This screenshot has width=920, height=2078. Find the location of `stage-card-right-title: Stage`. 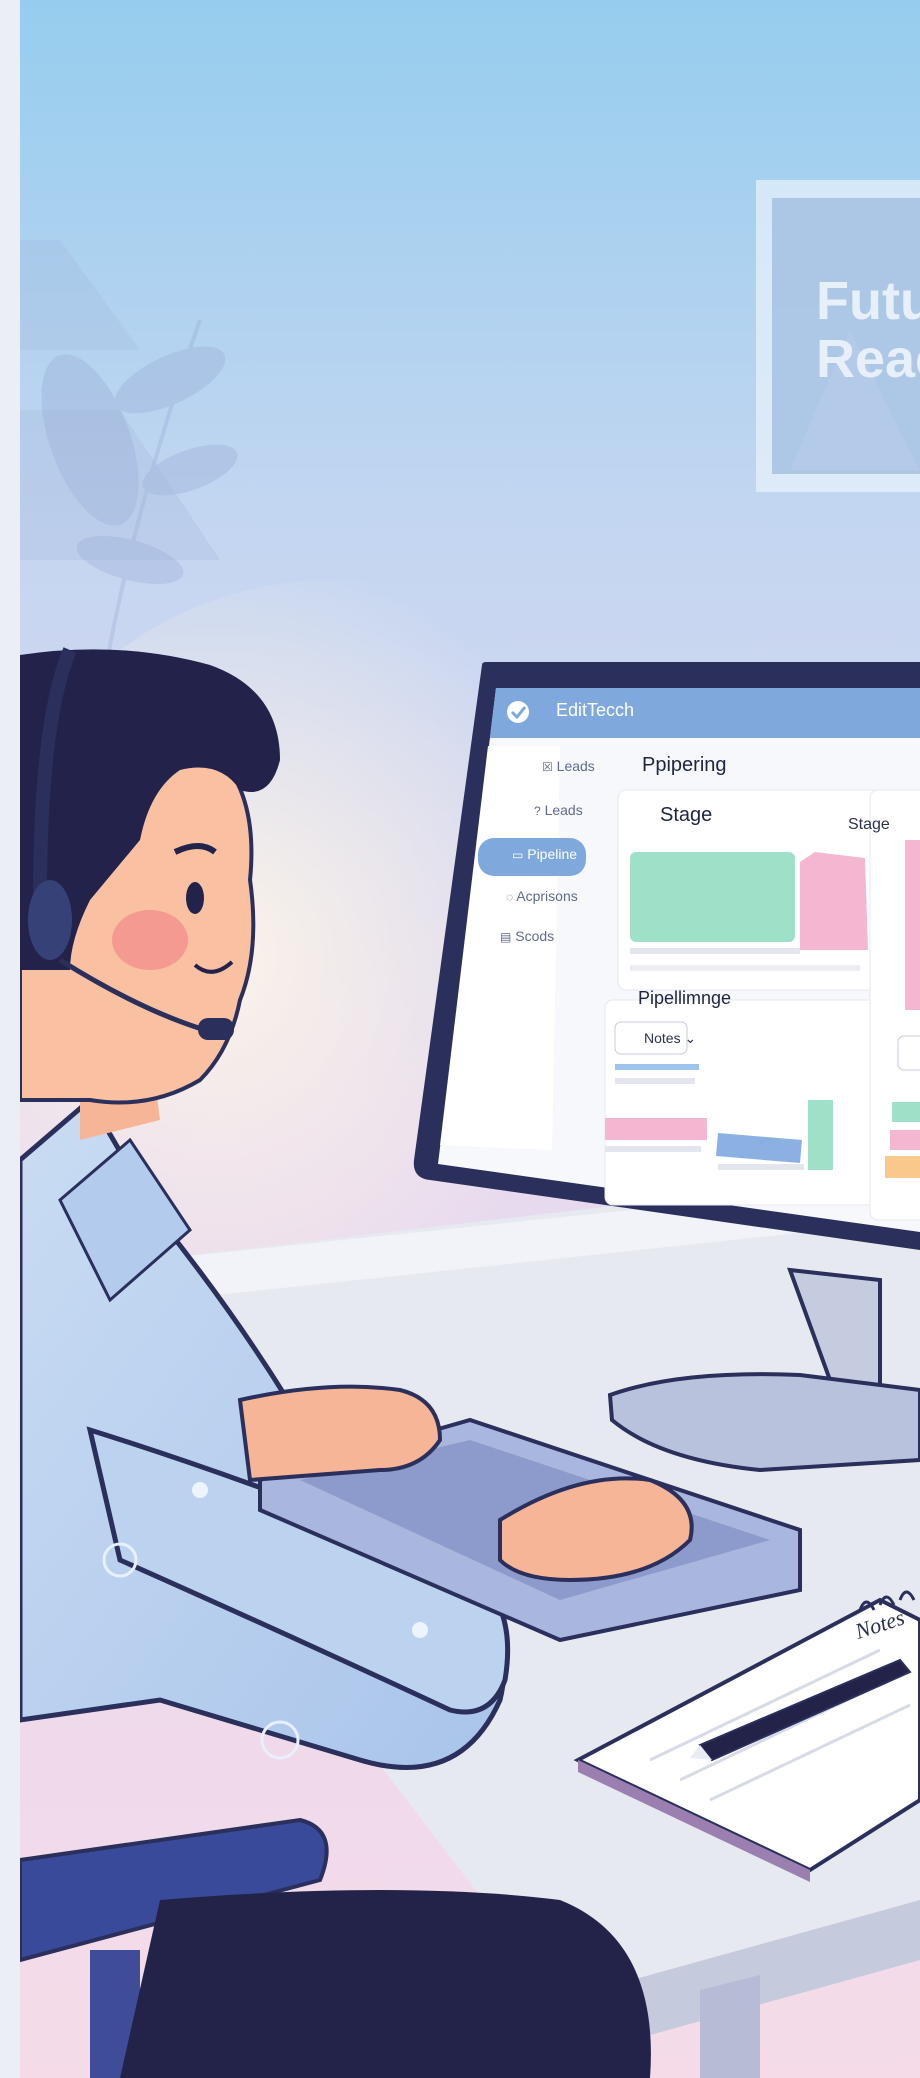

stage-card-right-title: Stage is located at coordinates (869, 824).